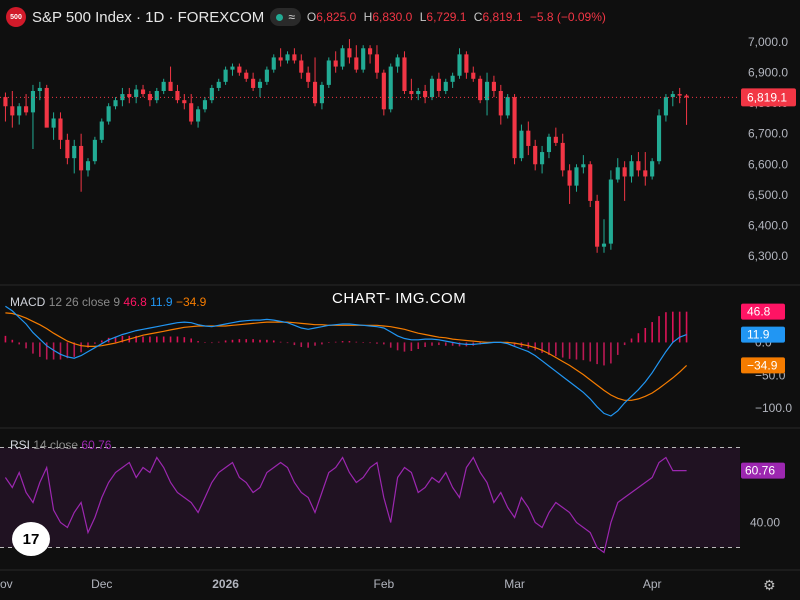 This screenshot has height=600, width=800. What do you see at coordinates (392, 17) in the screenshot?
I see `high-value: 6,830.0` at bounding box center [392, 17].